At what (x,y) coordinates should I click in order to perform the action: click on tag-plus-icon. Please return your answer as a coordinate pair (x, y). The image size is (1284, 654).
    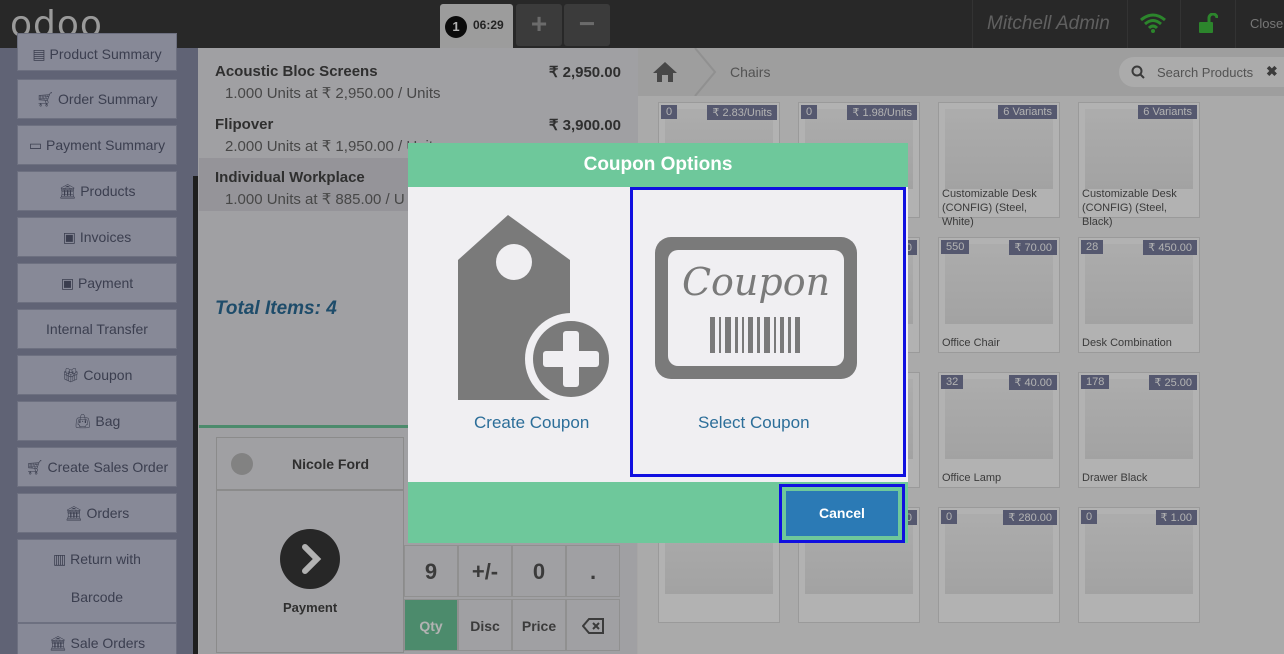
    Looking at the image, I should click on (536, 310).